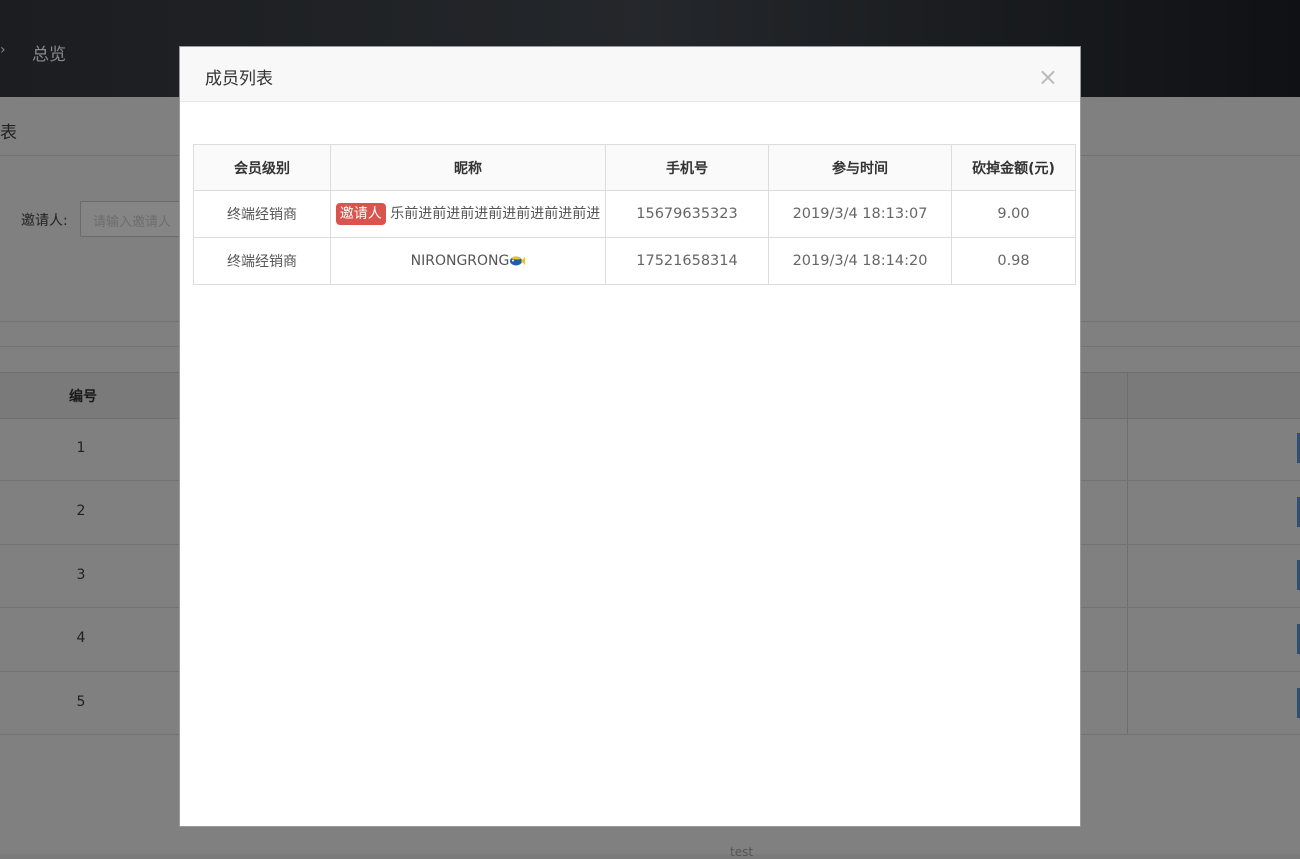 The image size is (1300, 859). What do you see at coordinates (360, 214) in the screenshot?
I see `inviter-badge: 邀请人` at bounding box center [360, 214].